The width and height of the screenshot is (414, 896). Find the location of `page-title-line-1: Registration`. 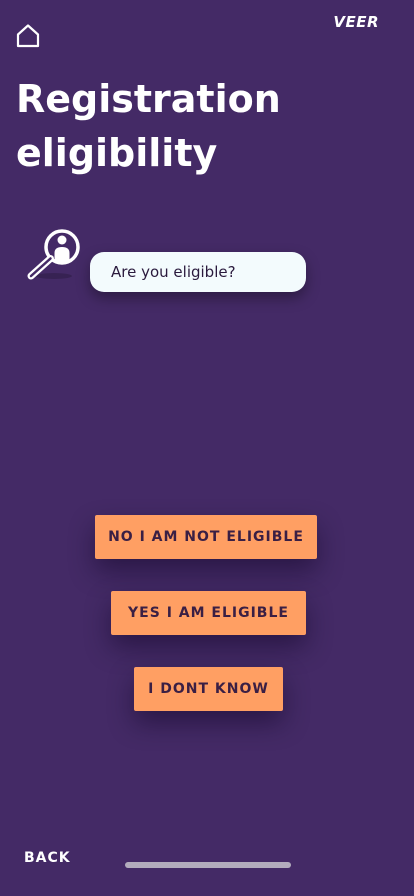

page-title-line-1: Registration is located at coordinates (148, 99).